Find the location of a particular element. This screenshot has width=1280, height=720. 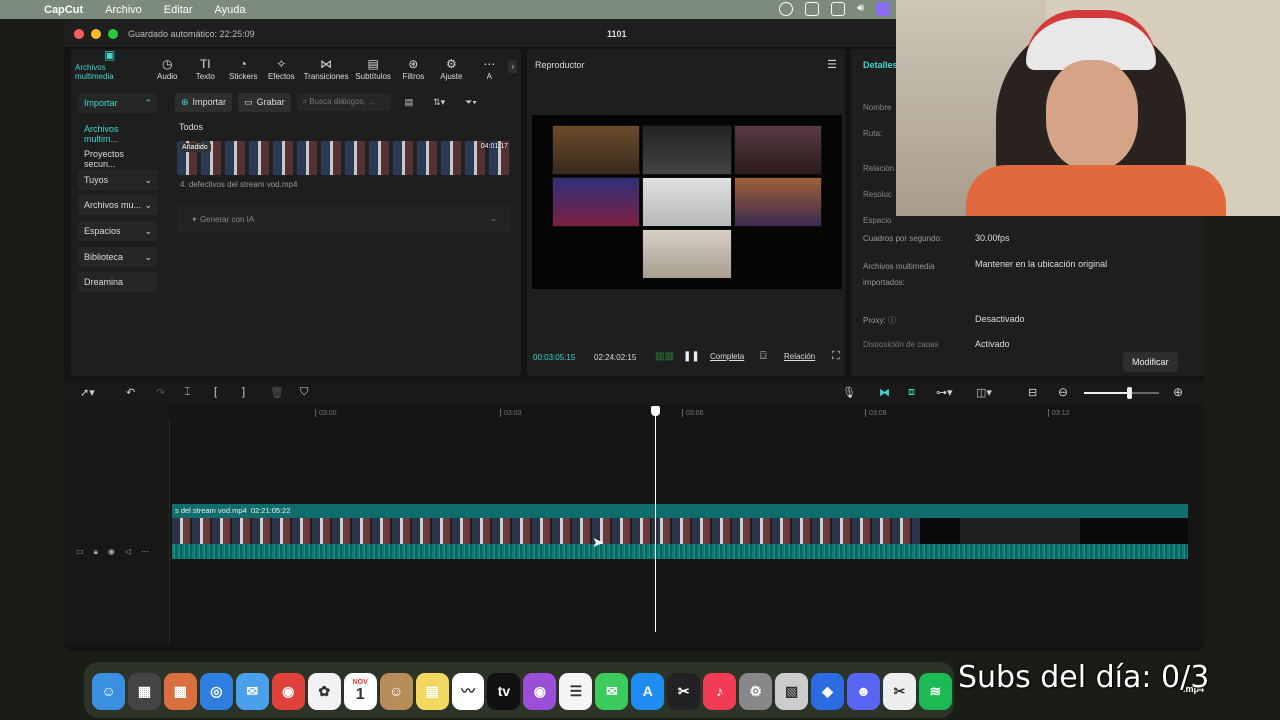

sidebar-item: Archivos mu... ⌄ is located at coordinates (118, 205).